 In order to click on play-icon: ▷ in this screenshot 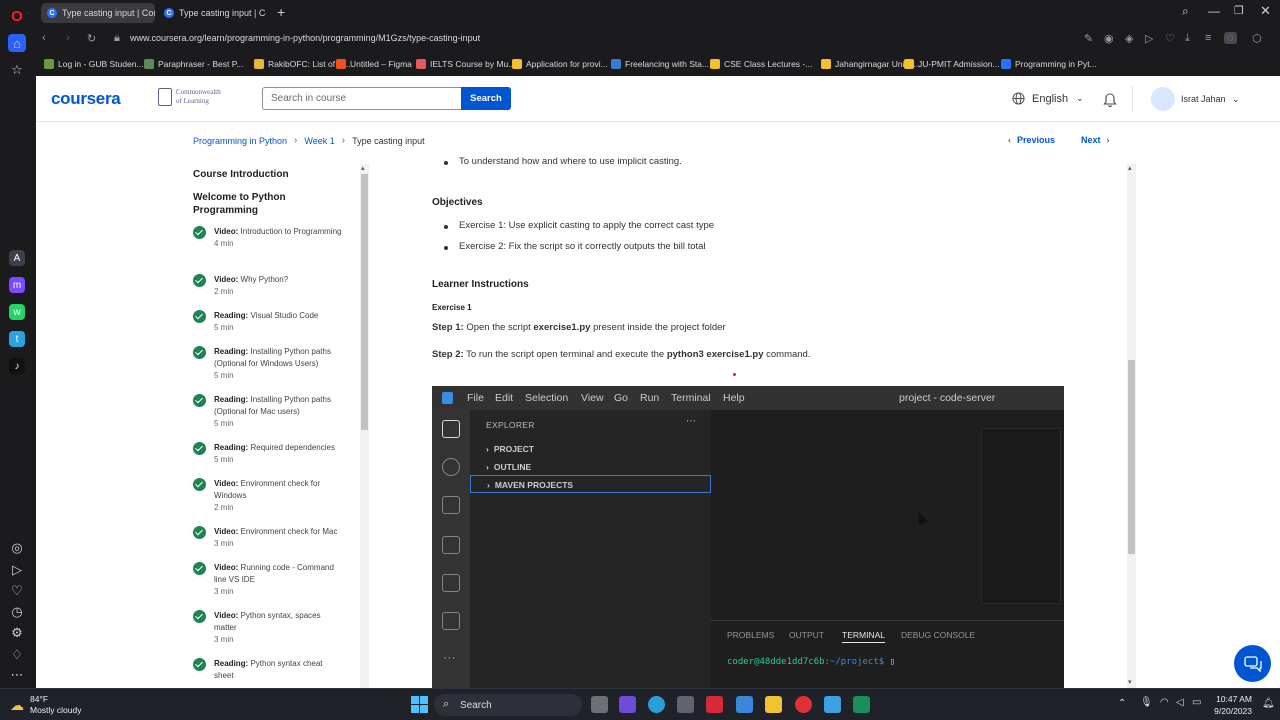, I will do `click(1149, 38)`.